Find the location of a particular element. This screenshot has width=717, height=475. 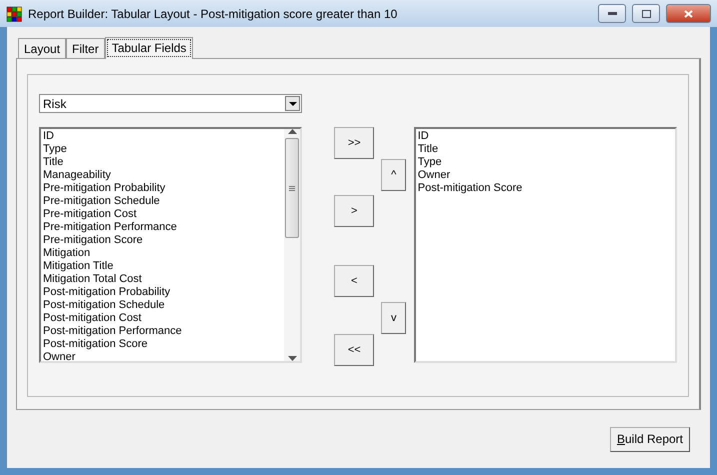

scrollbar is located at coordinates (292, 245).